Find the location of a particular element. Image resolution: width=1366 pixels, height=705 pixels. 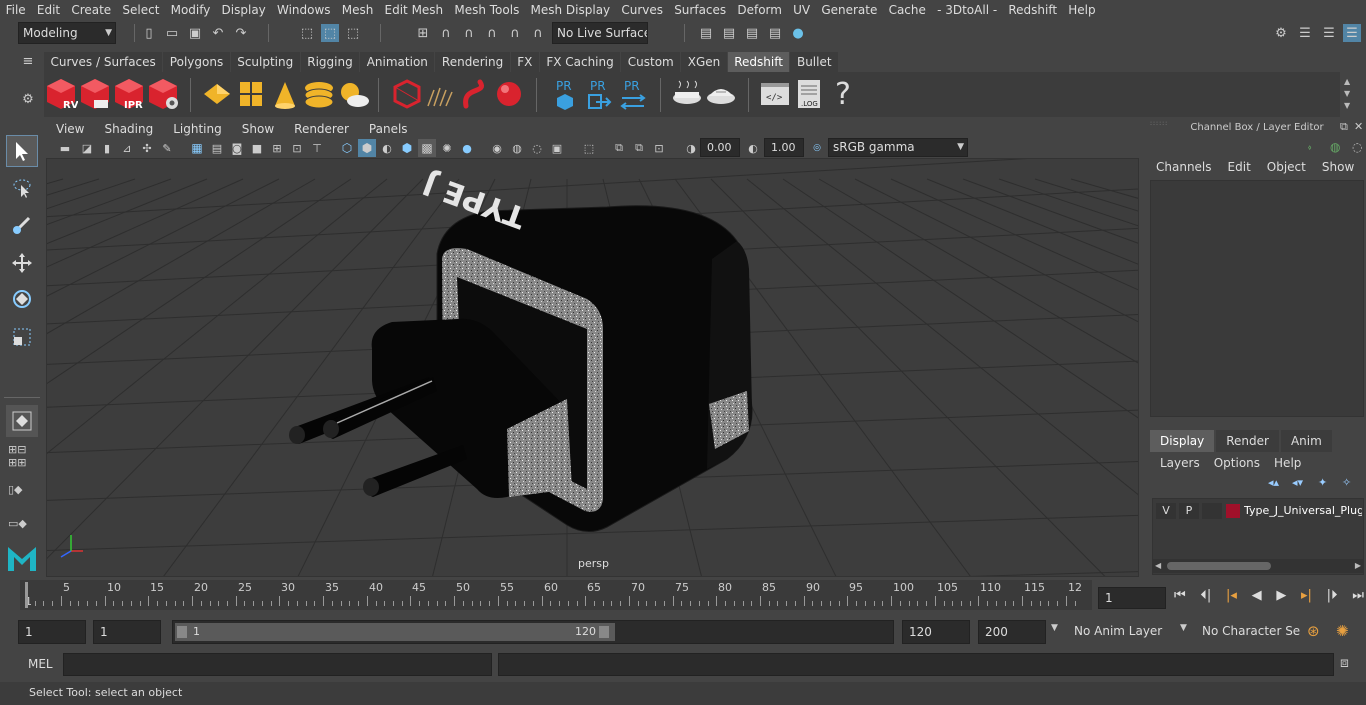

menu-create: Create is located at coordinates (91, 10).